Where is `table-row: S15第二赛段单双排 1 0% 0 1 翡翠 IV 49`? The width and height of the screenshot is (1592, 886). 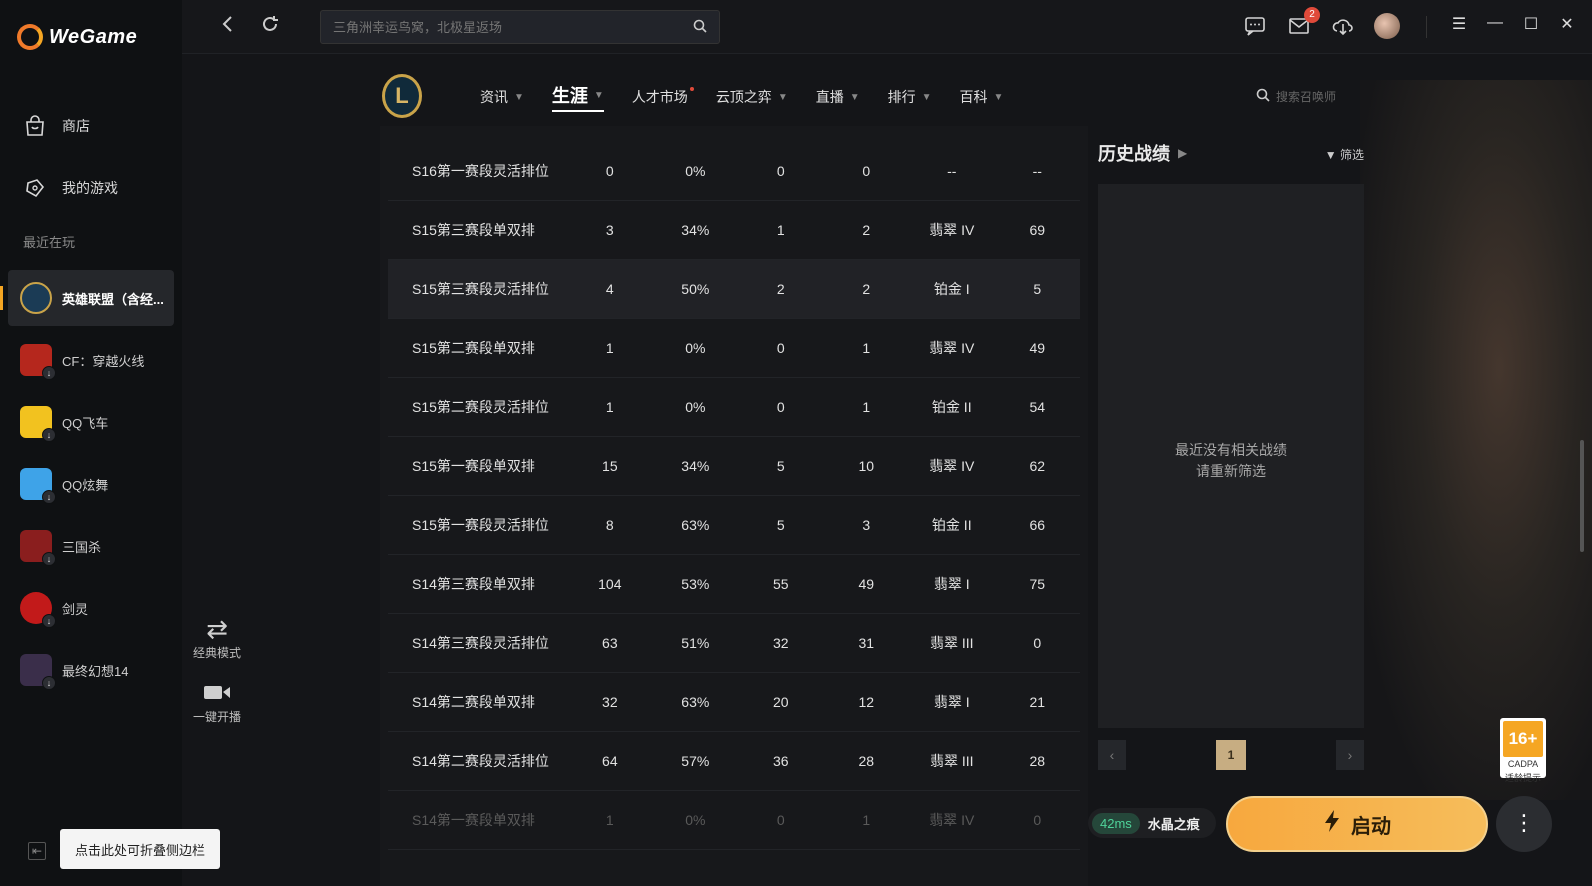 table-row: S15第二赛段单双排 1 0% 0 1 翡翠 IV 49 is located at coordinates (734, 348).